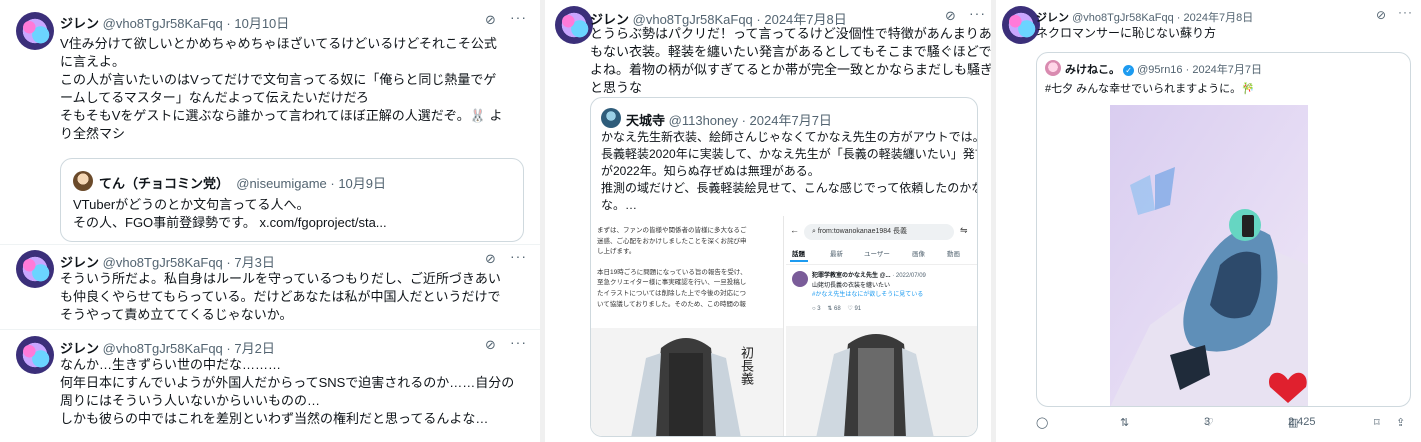  What do you see at coordinates (790, 69) in the screenshot?
I see `text-line: よね。着物の柄が似すぎてるとか帯が完全一致とかならまだしも騒ぎすぎだ` at bounding box center [790, 69].